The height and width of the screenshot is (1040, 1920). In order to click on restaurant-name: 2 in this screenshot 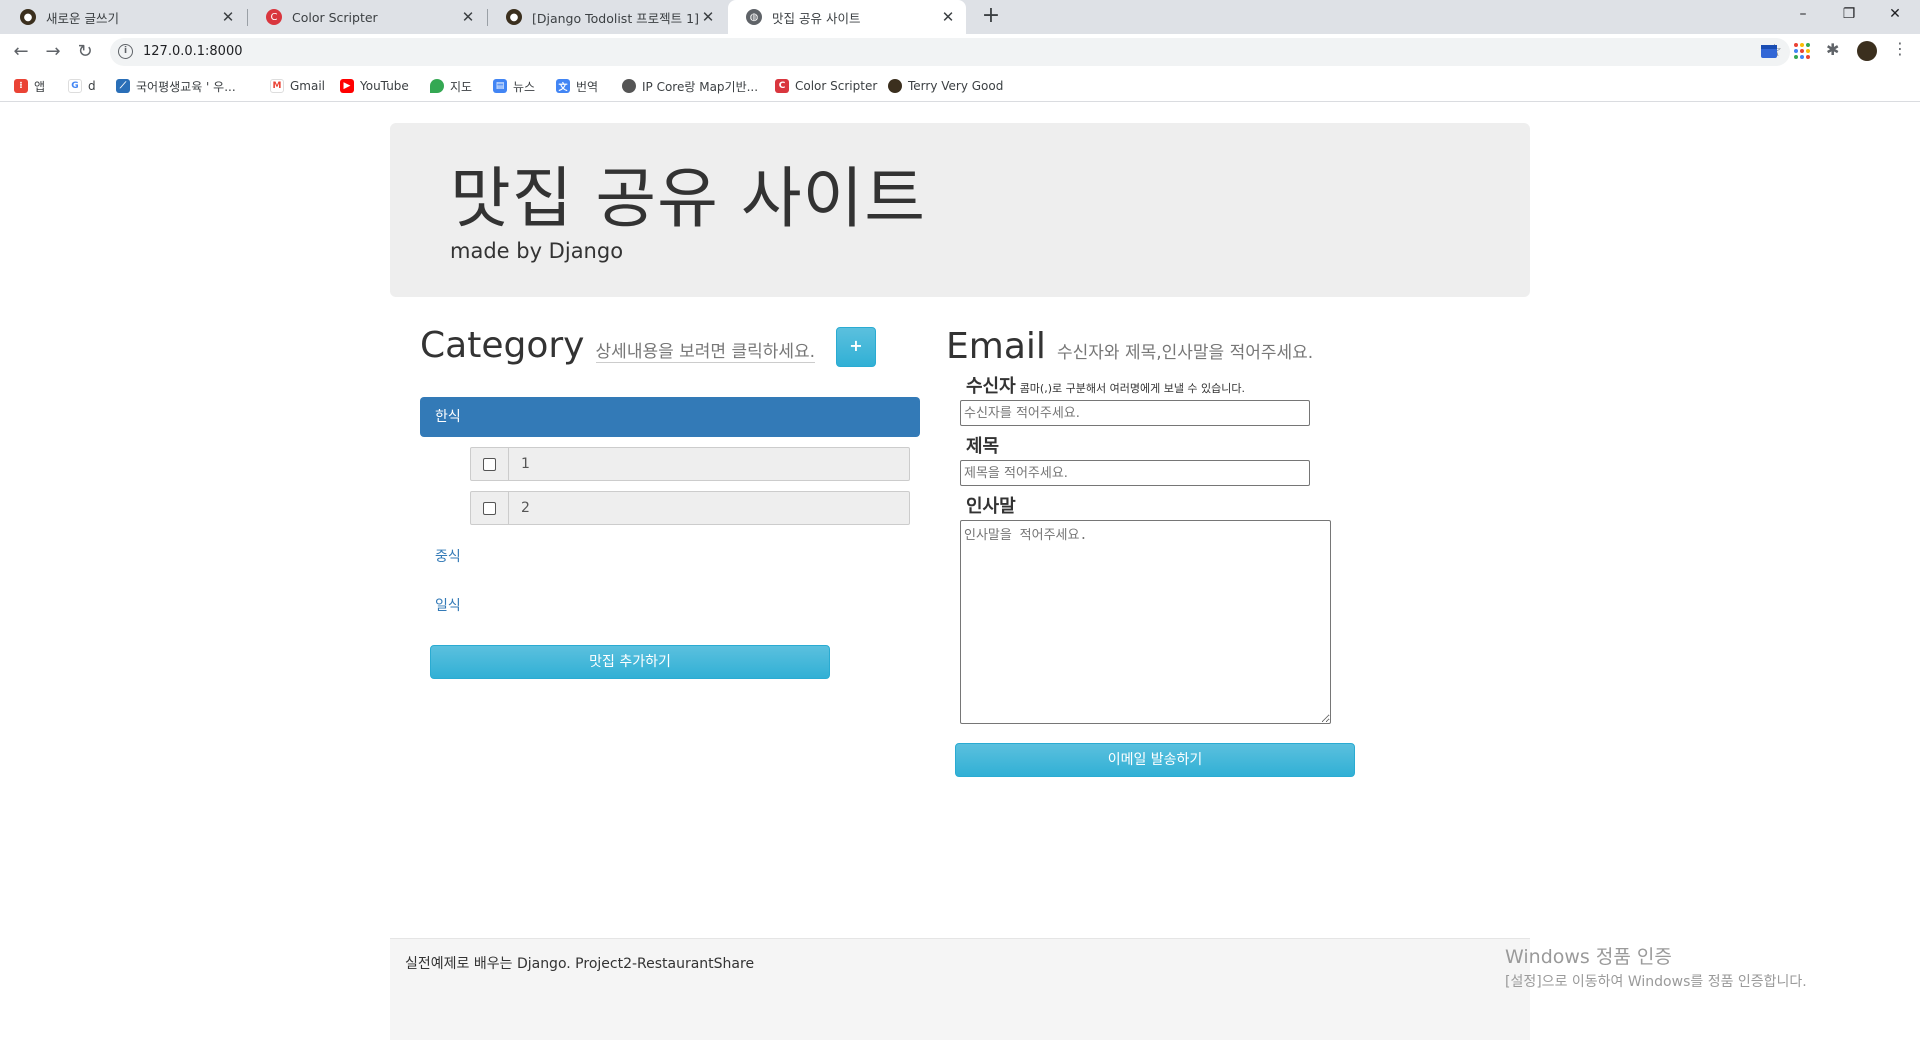, I will do `click(519, 508)`.